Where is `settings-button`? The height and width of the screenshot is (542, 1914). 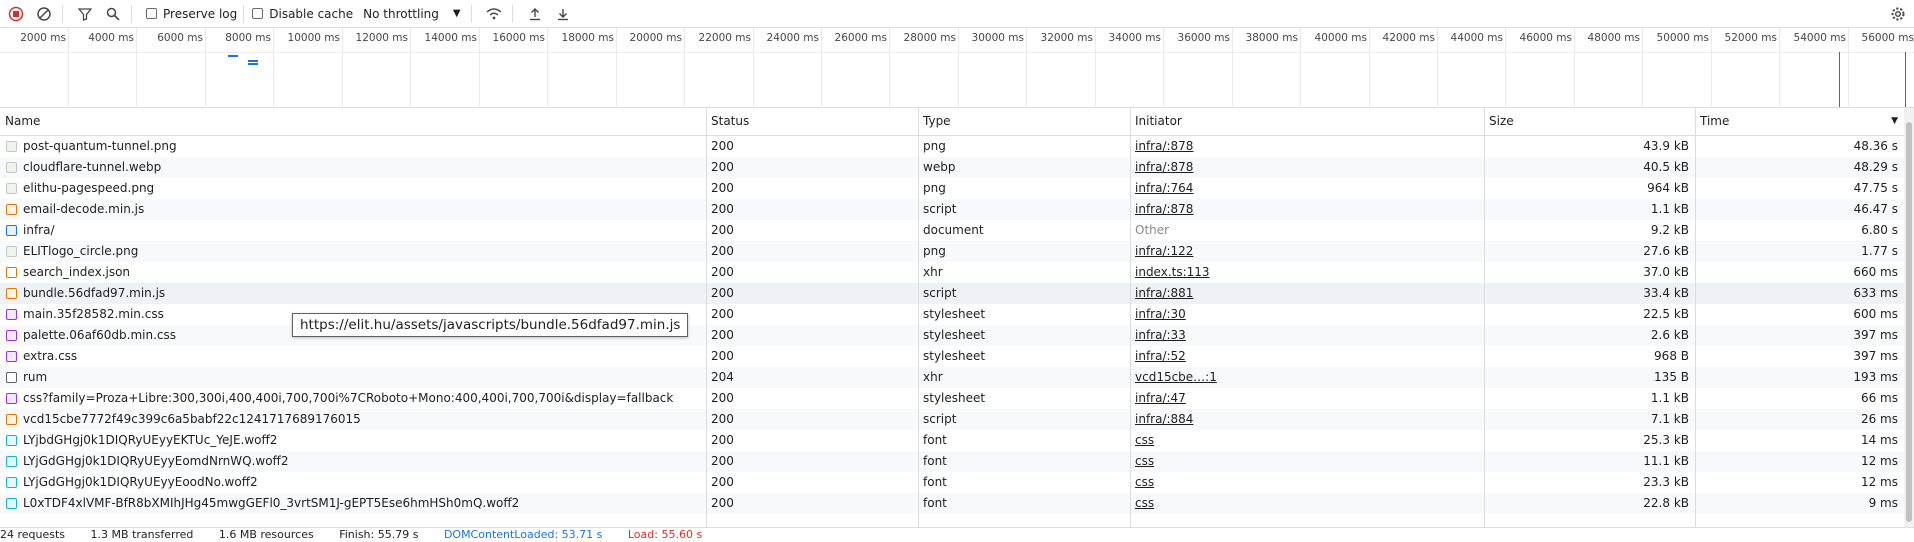
settings-button is located at coordinates (1898, 14).